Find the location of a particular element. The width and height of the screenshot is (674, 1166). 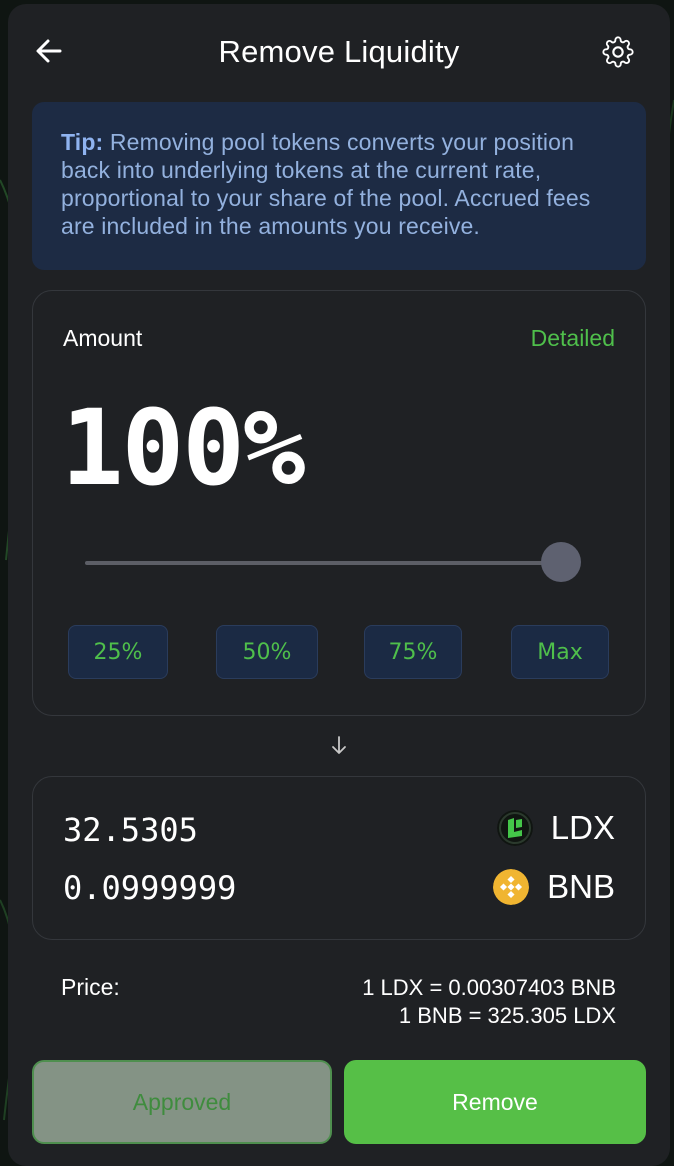

percent-75-button: 75% is located at coordinates (413, 652).